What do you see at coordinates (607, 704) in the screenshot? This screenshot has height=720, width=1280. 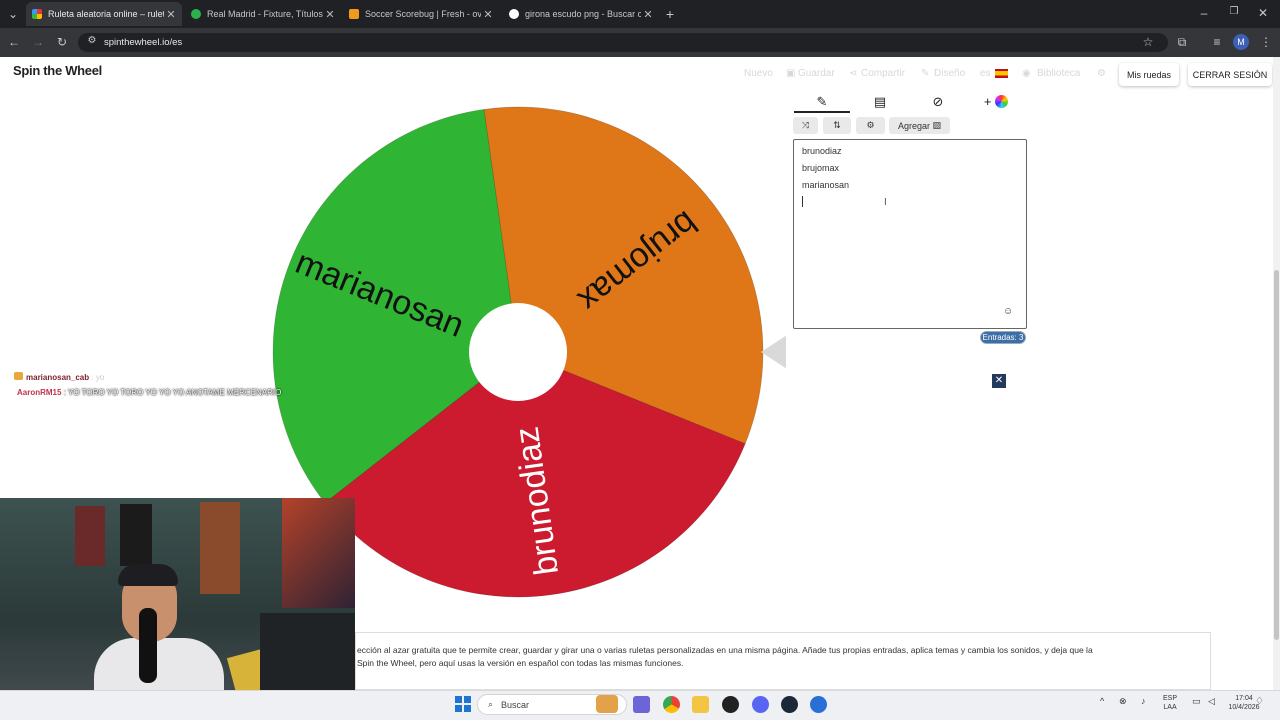 I see `search-highlight-icon` at bounding box center [607, 704].